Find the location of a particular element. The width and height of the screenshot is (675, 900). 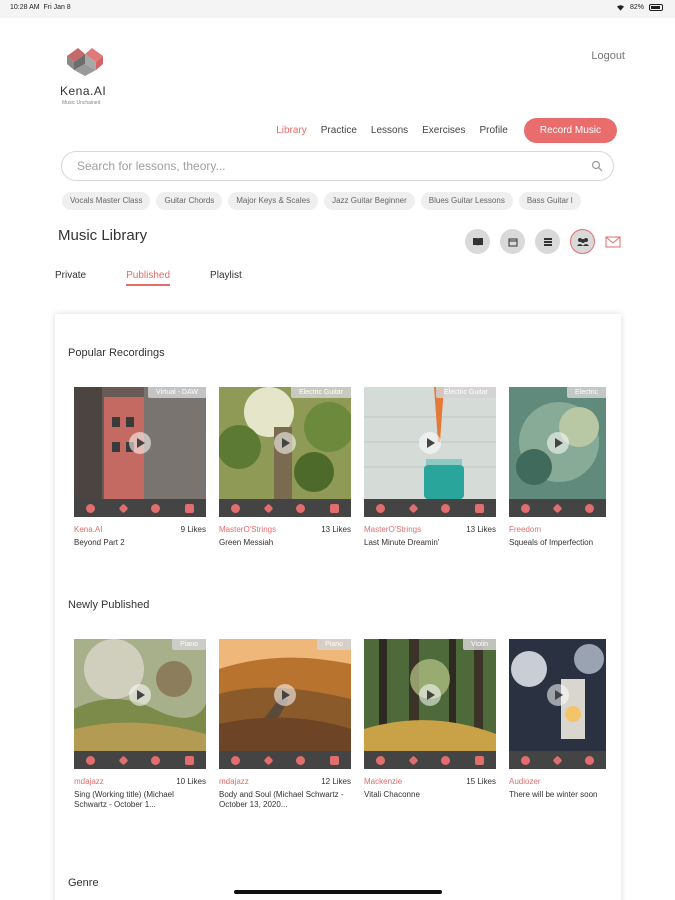

chip-major-keys-scales: Major Keys & Scales is located at coordinates (273, 201).